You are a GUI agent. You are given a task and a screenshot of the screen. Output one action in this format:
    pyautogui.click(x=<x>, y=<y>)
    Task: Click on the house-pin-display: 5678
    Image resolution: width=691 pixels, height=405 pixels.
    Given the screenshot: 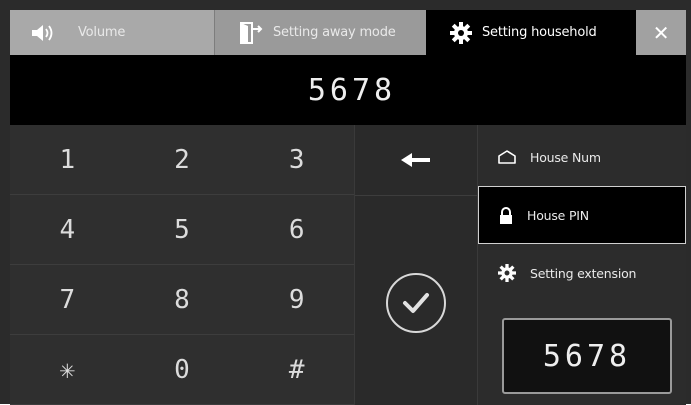 What is the action you would take?
    pyautogui.click(x=587, y=356)
    